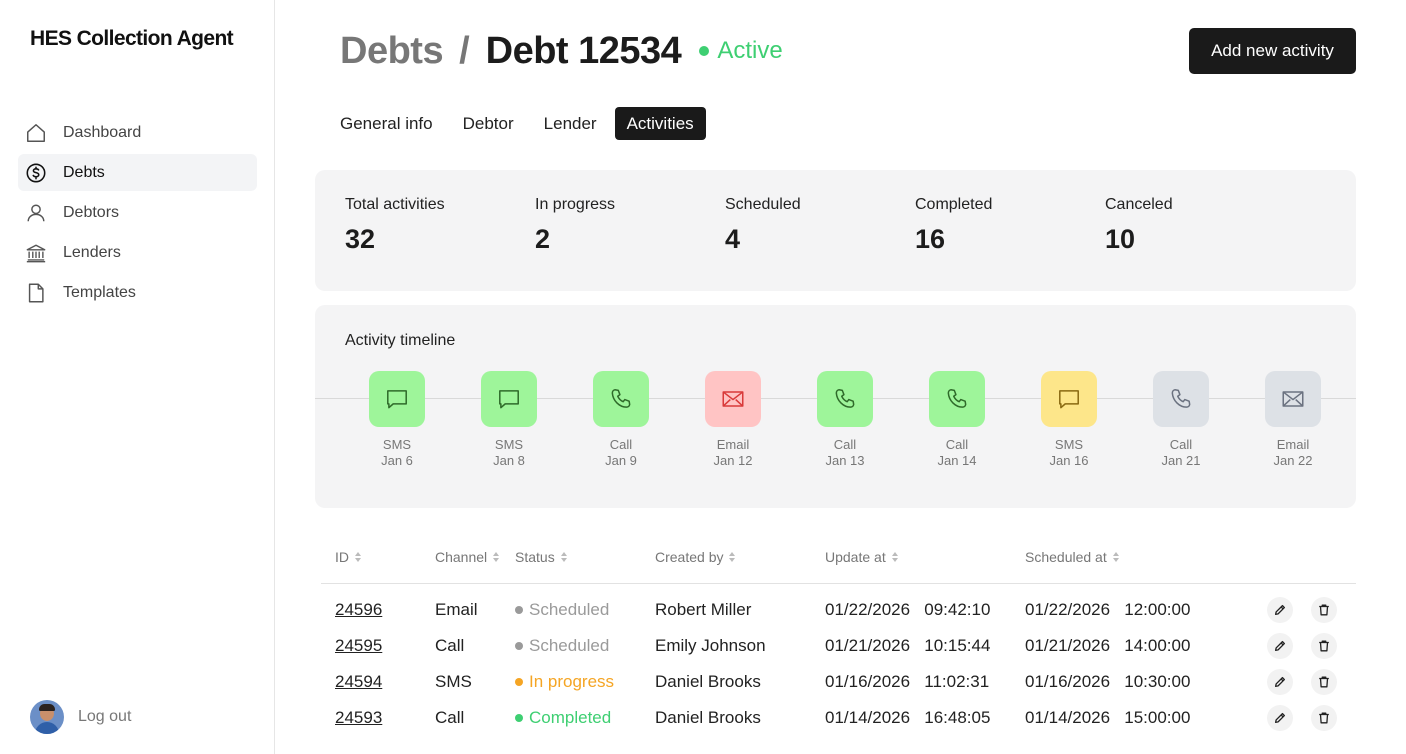 This screenshot has height=754, width=1406. Describe the element at coordinates (1157, 681) in the screenshot. I see `scheduled-time: 10:30:00` at that location.